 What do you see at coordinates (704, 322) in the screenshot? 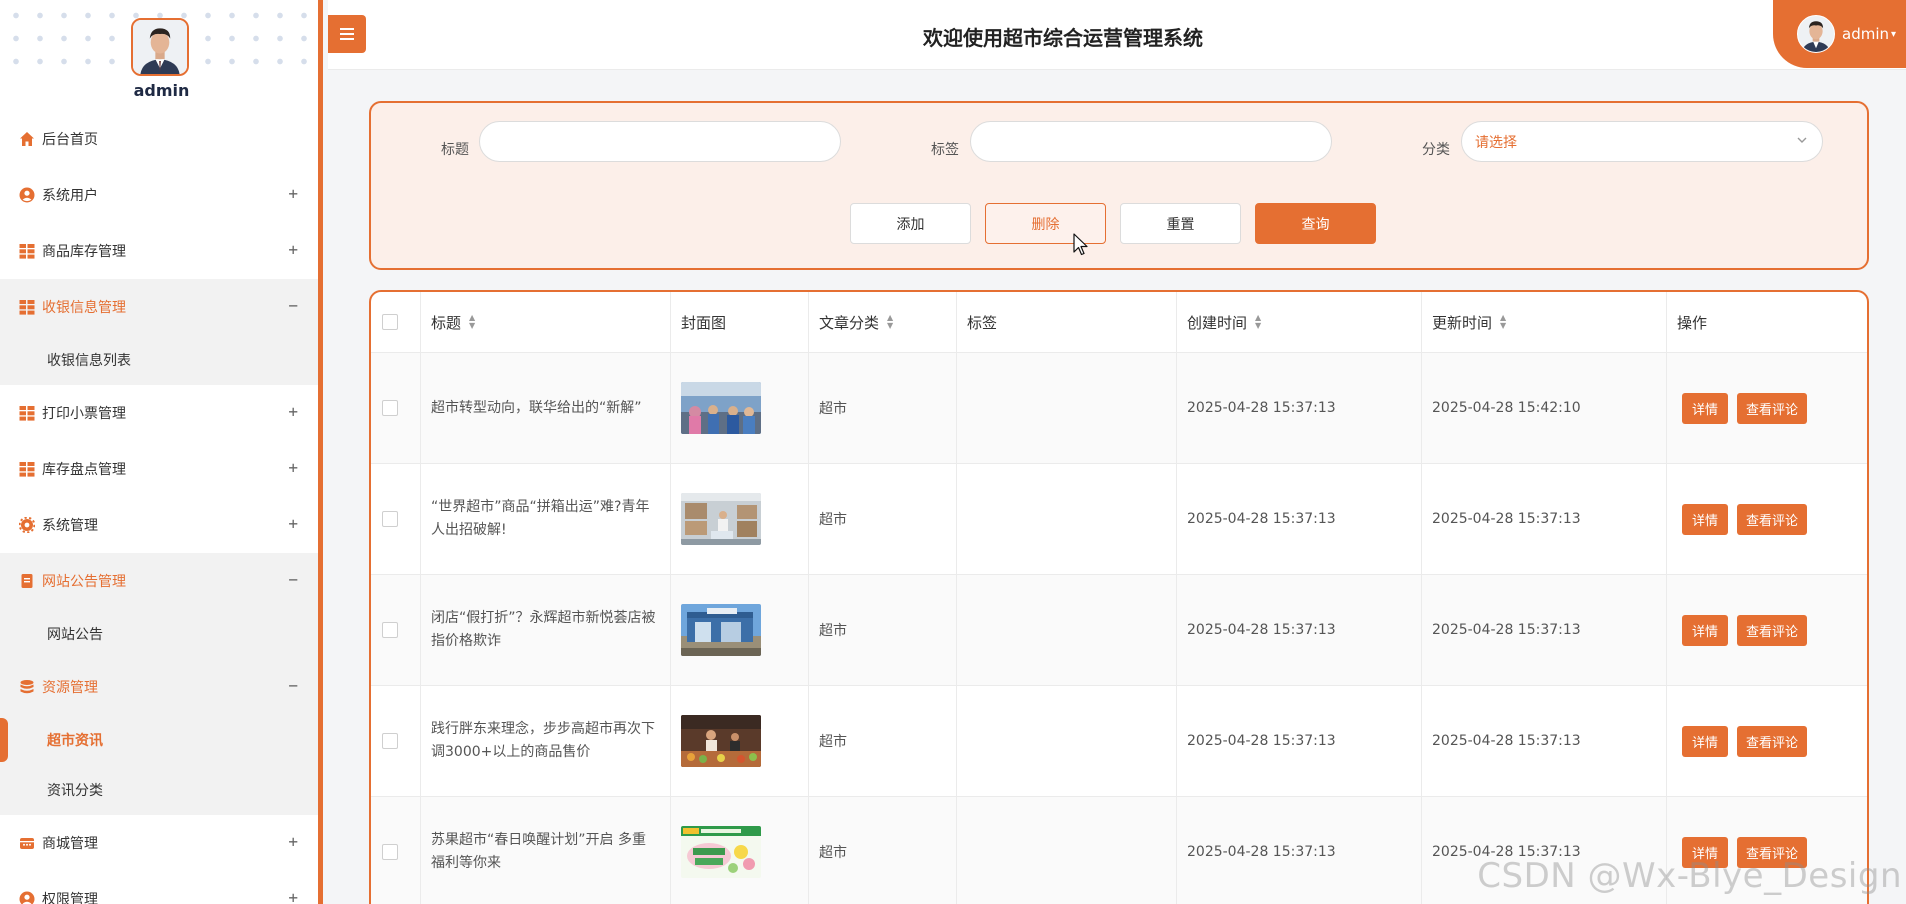
I see `column-cover-label: 封面图` at bounding box center [704, 322].